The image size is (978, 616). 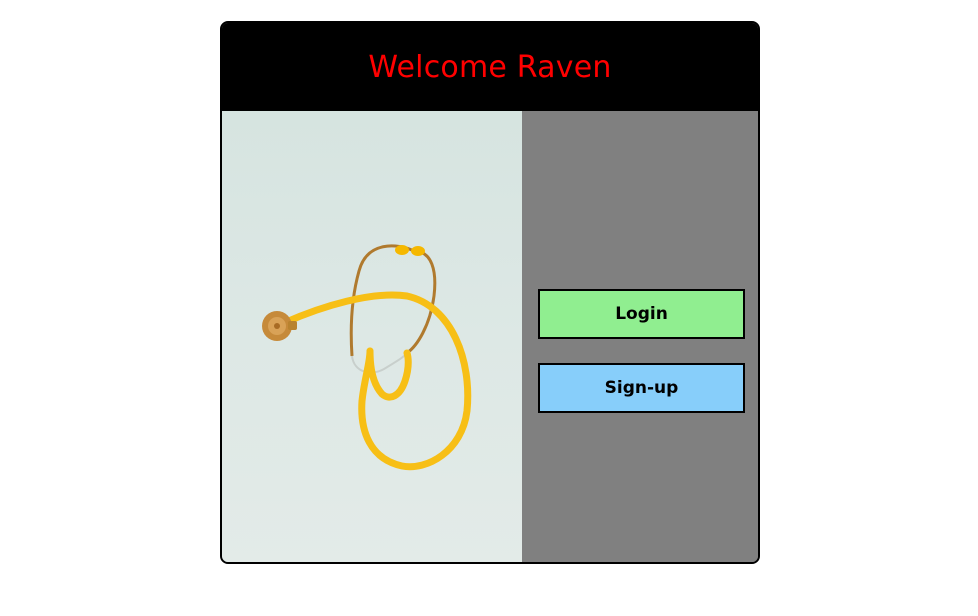 I want to click on signup-button: Sign-up, so click(x=641, y=388).